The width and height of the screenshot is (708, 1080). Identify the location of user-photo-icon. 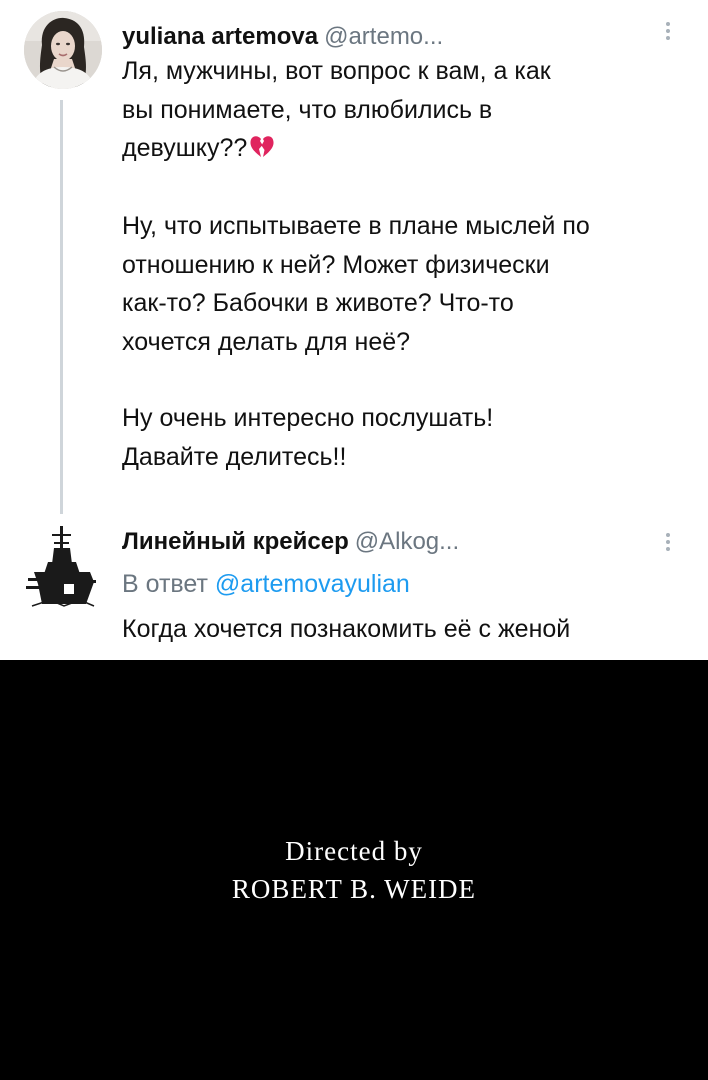
(63, 50).